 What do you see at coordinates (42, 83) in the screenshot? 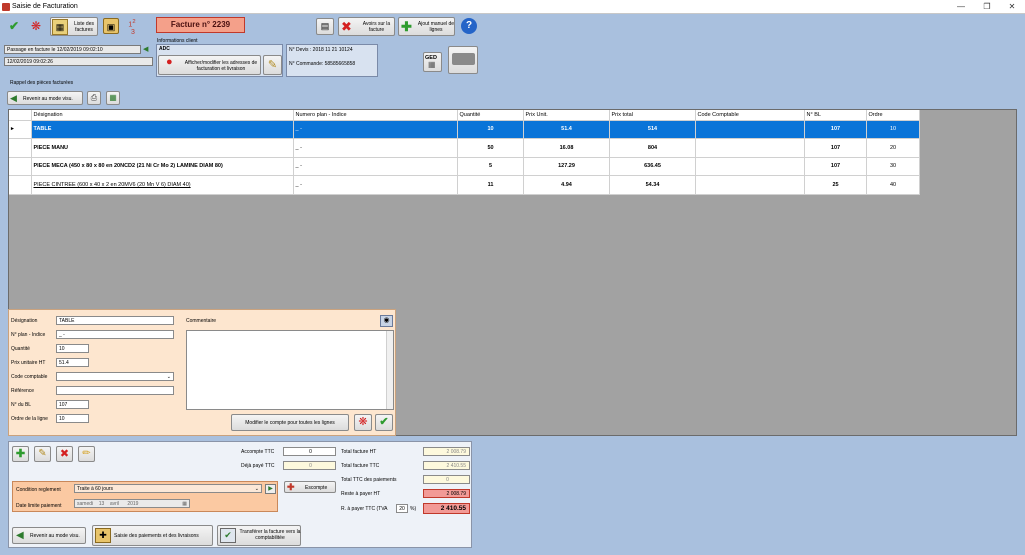
I see `rappel-label: Rappel des pièces facturées` at bounding box center [42, 83].